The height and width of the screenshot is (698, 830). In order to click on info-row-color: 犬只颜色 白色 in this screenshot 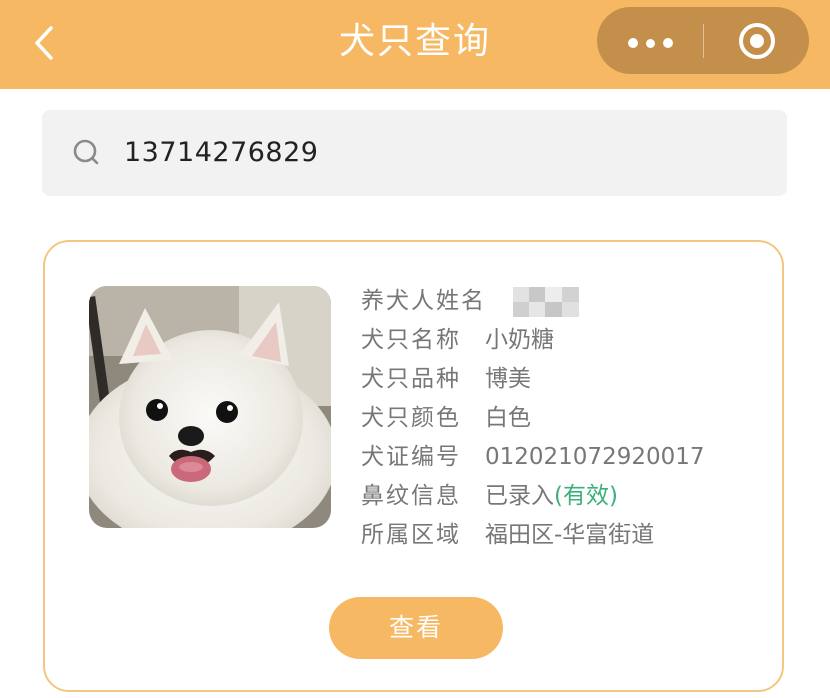, I will do `click(541, 418)`.